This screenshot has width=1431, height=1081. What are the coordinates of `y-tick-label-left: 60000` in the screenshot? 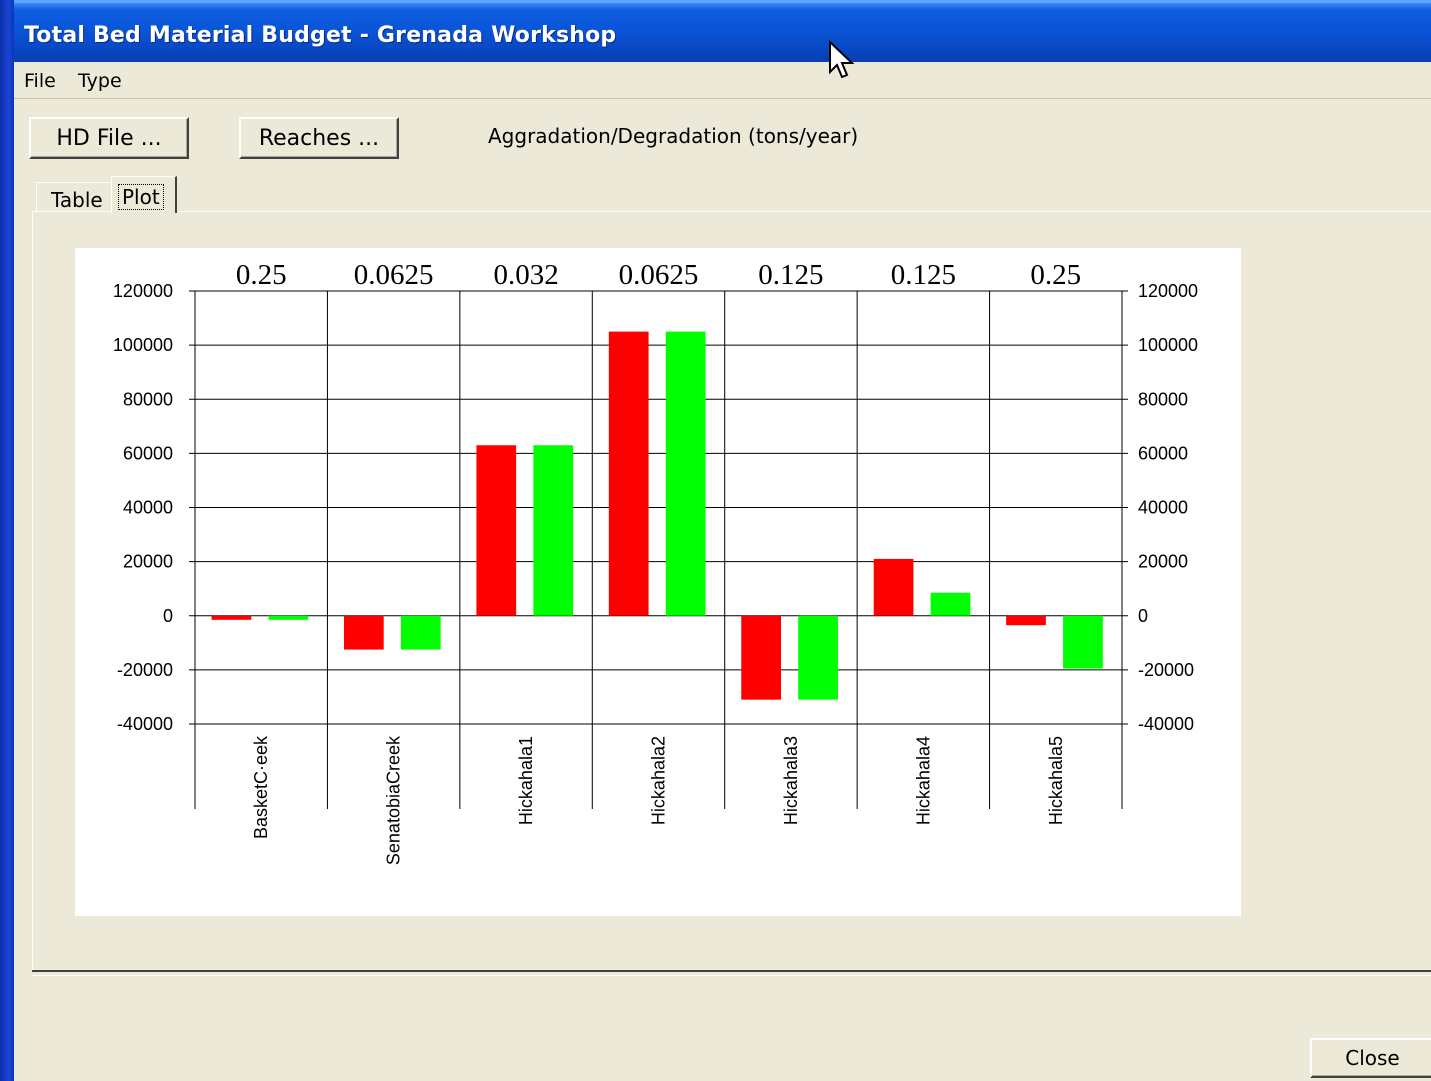 It's located at (148, 453).